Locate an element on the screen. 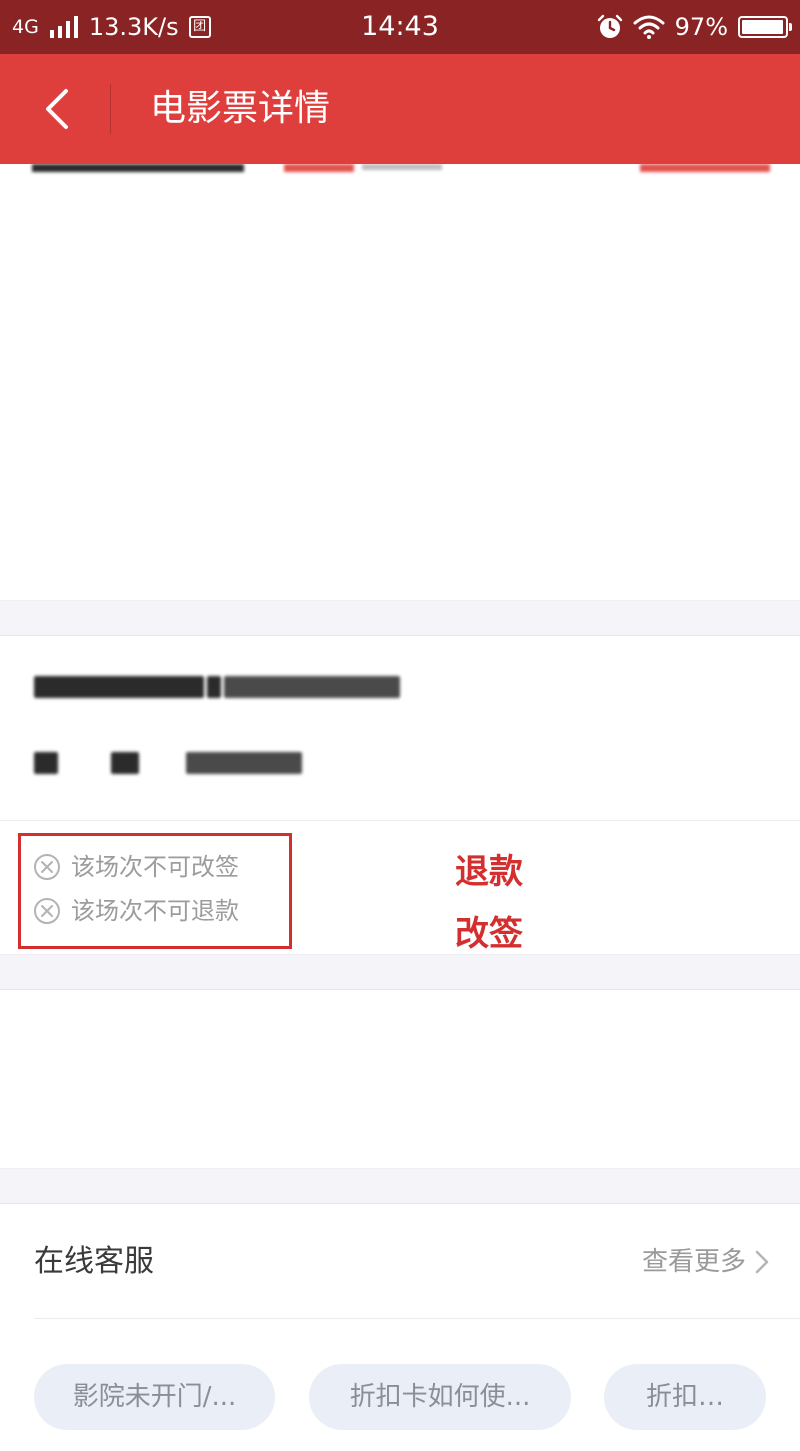  nav-divider is located at coordinates (110, 109).